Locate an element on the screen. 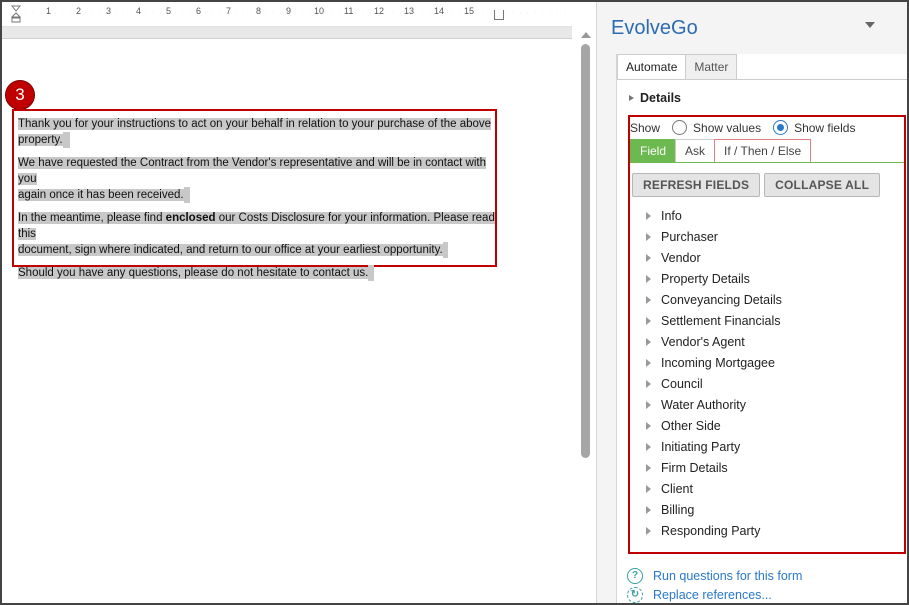 The height and width of the screenshot is (605, 909). tab-field: Field is located at coordinates (653, 151).